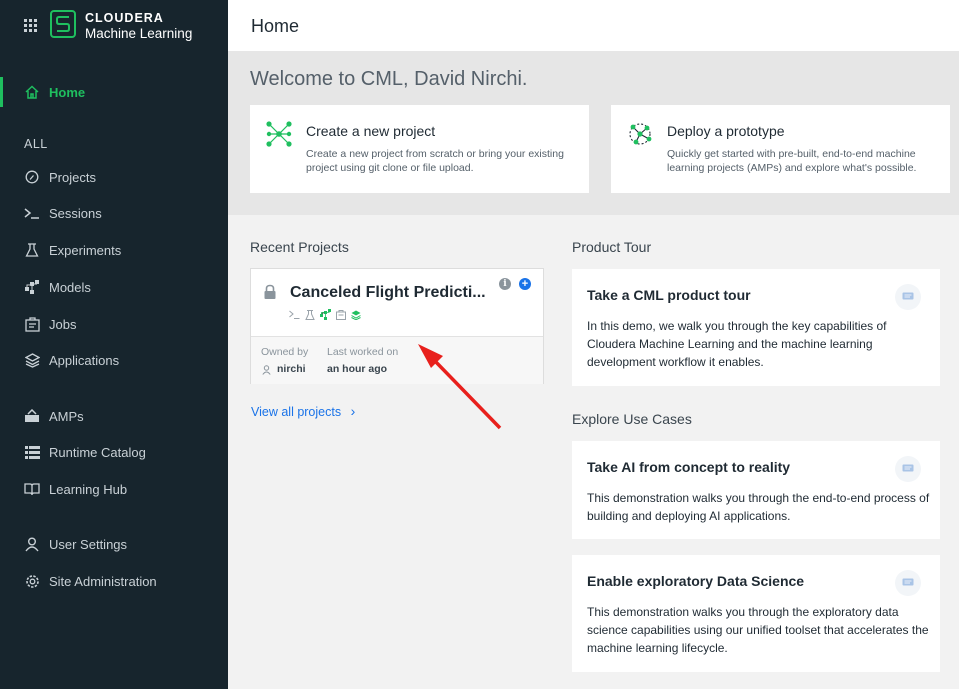 The image size is (959, 689). I want to click on sidebar-item-label: Site Administration, so click(103, 581).